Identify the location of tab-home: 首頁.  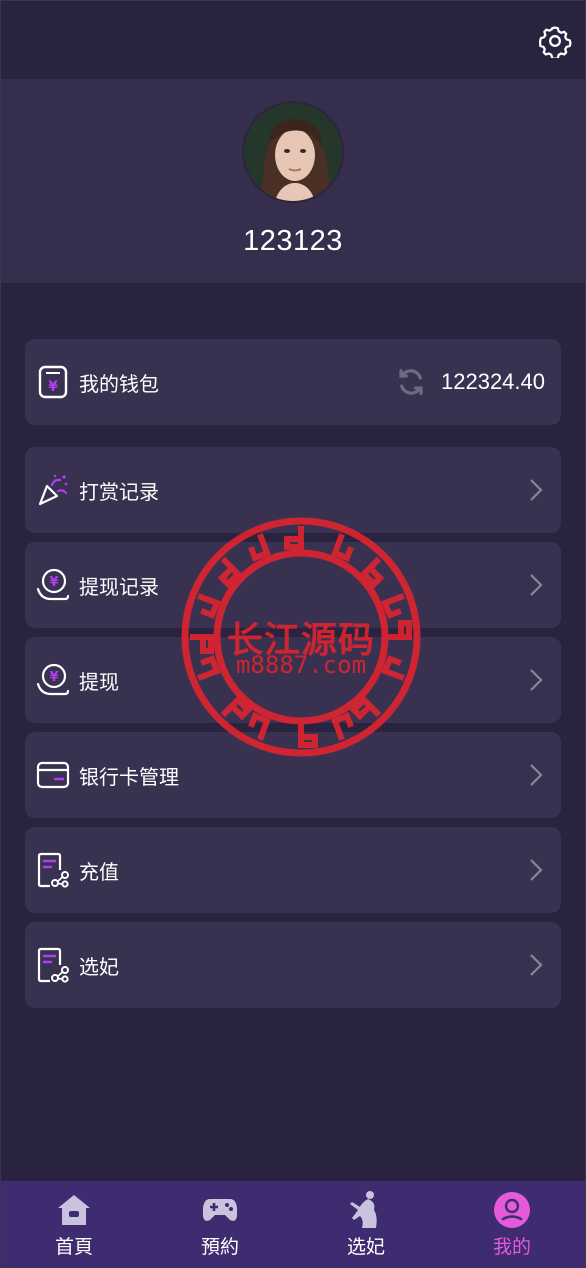
(74, 1224).